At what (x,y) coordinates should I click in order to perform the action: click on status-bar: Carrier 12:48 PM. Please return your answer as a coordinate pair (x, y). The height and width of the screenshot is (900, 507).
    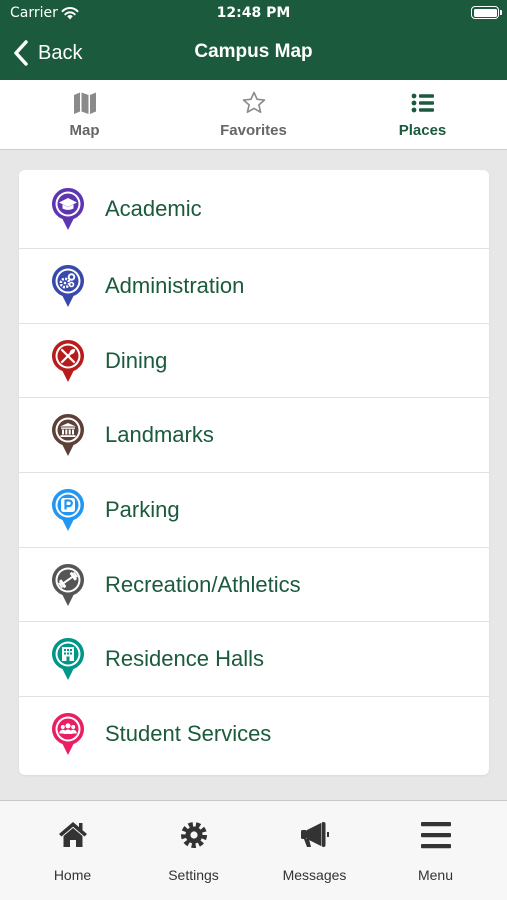
    Looking at the image, I should click on (253, 13).